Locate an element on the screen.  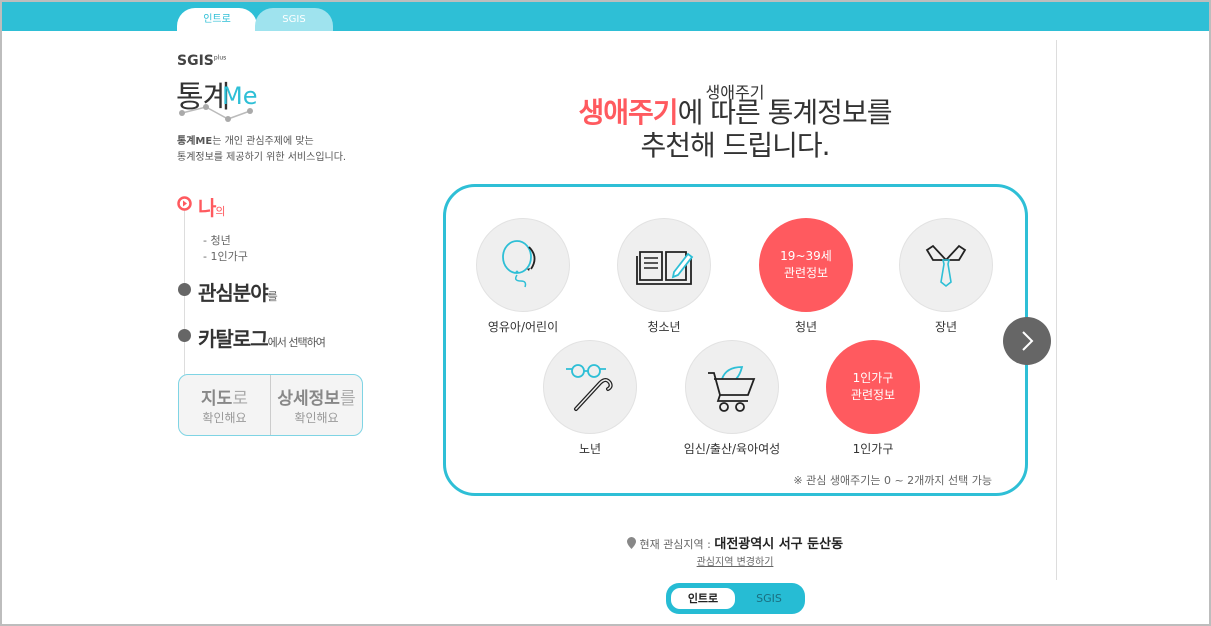
lifecycle-middle-age is located at coordinates (946, 265).